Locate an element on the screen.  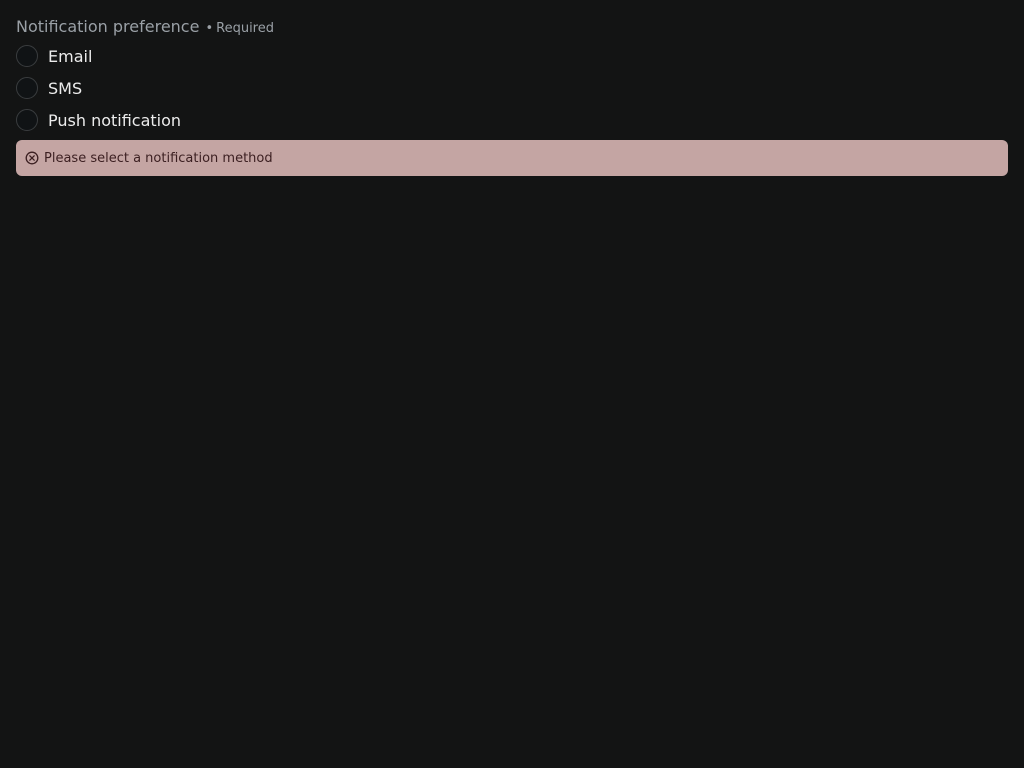
radio-label-sms: SMS is located at coordinates (65, 88).